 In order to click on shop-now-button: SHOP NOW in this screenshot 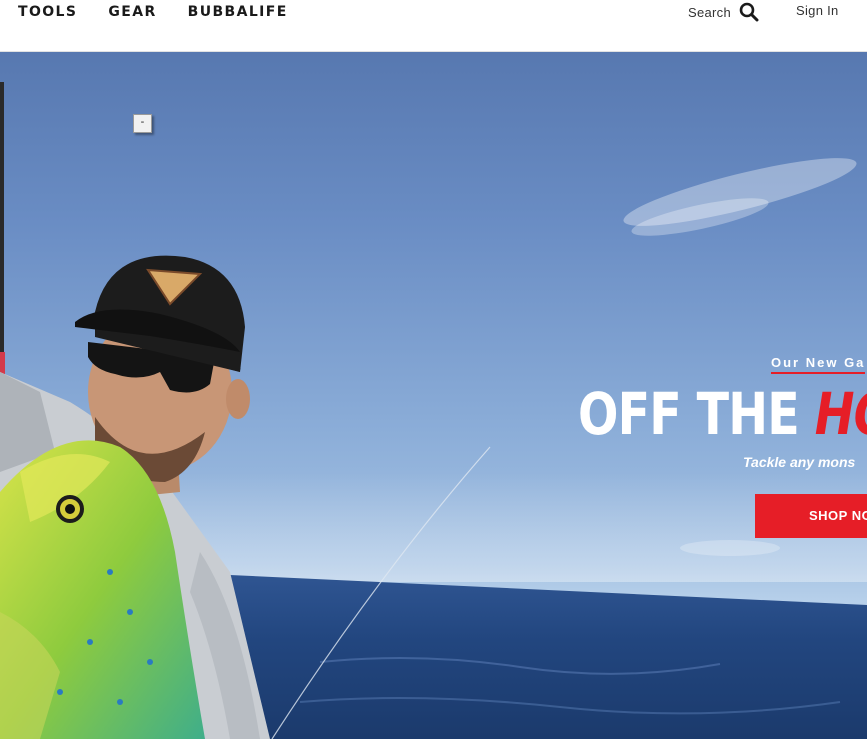, I will do `click(811, 516)`.